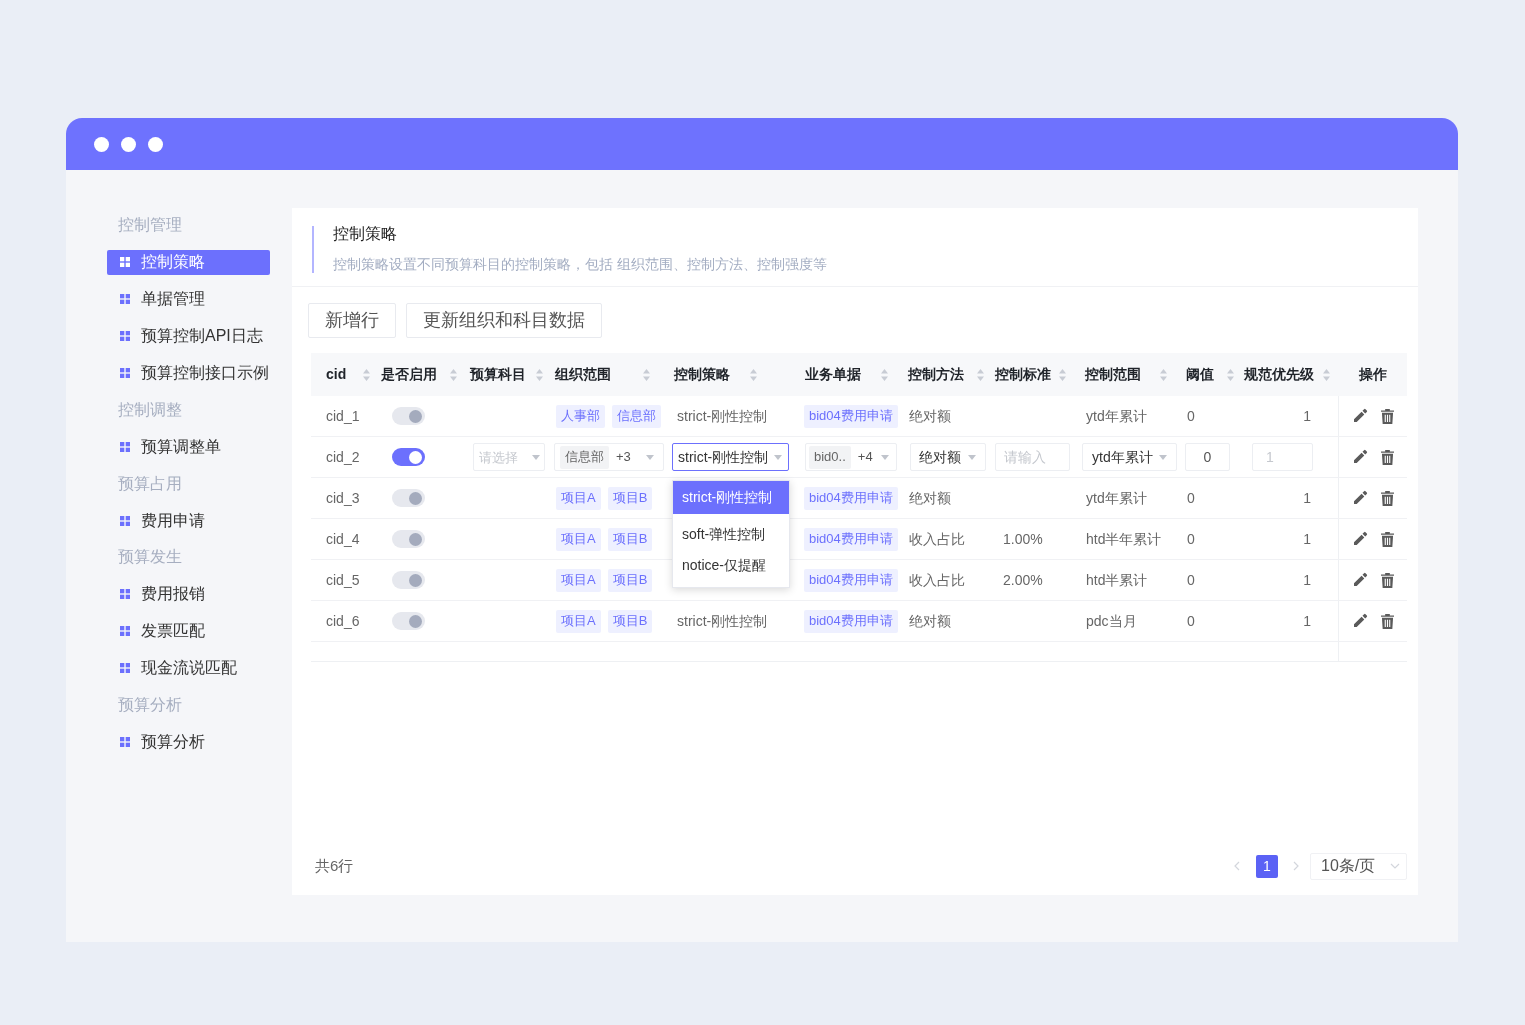  Describe the element at coordinates (188, 336) in the screenshot. I see `sidebar-item: 预算控制API日志` at that location.